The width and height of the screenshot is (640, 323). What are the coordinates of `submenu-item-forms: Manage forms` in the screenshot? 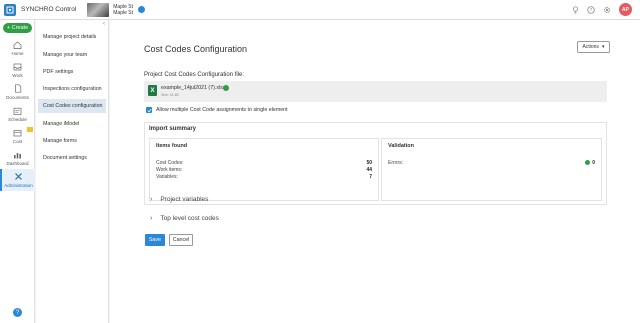 It's located at (72, 141).